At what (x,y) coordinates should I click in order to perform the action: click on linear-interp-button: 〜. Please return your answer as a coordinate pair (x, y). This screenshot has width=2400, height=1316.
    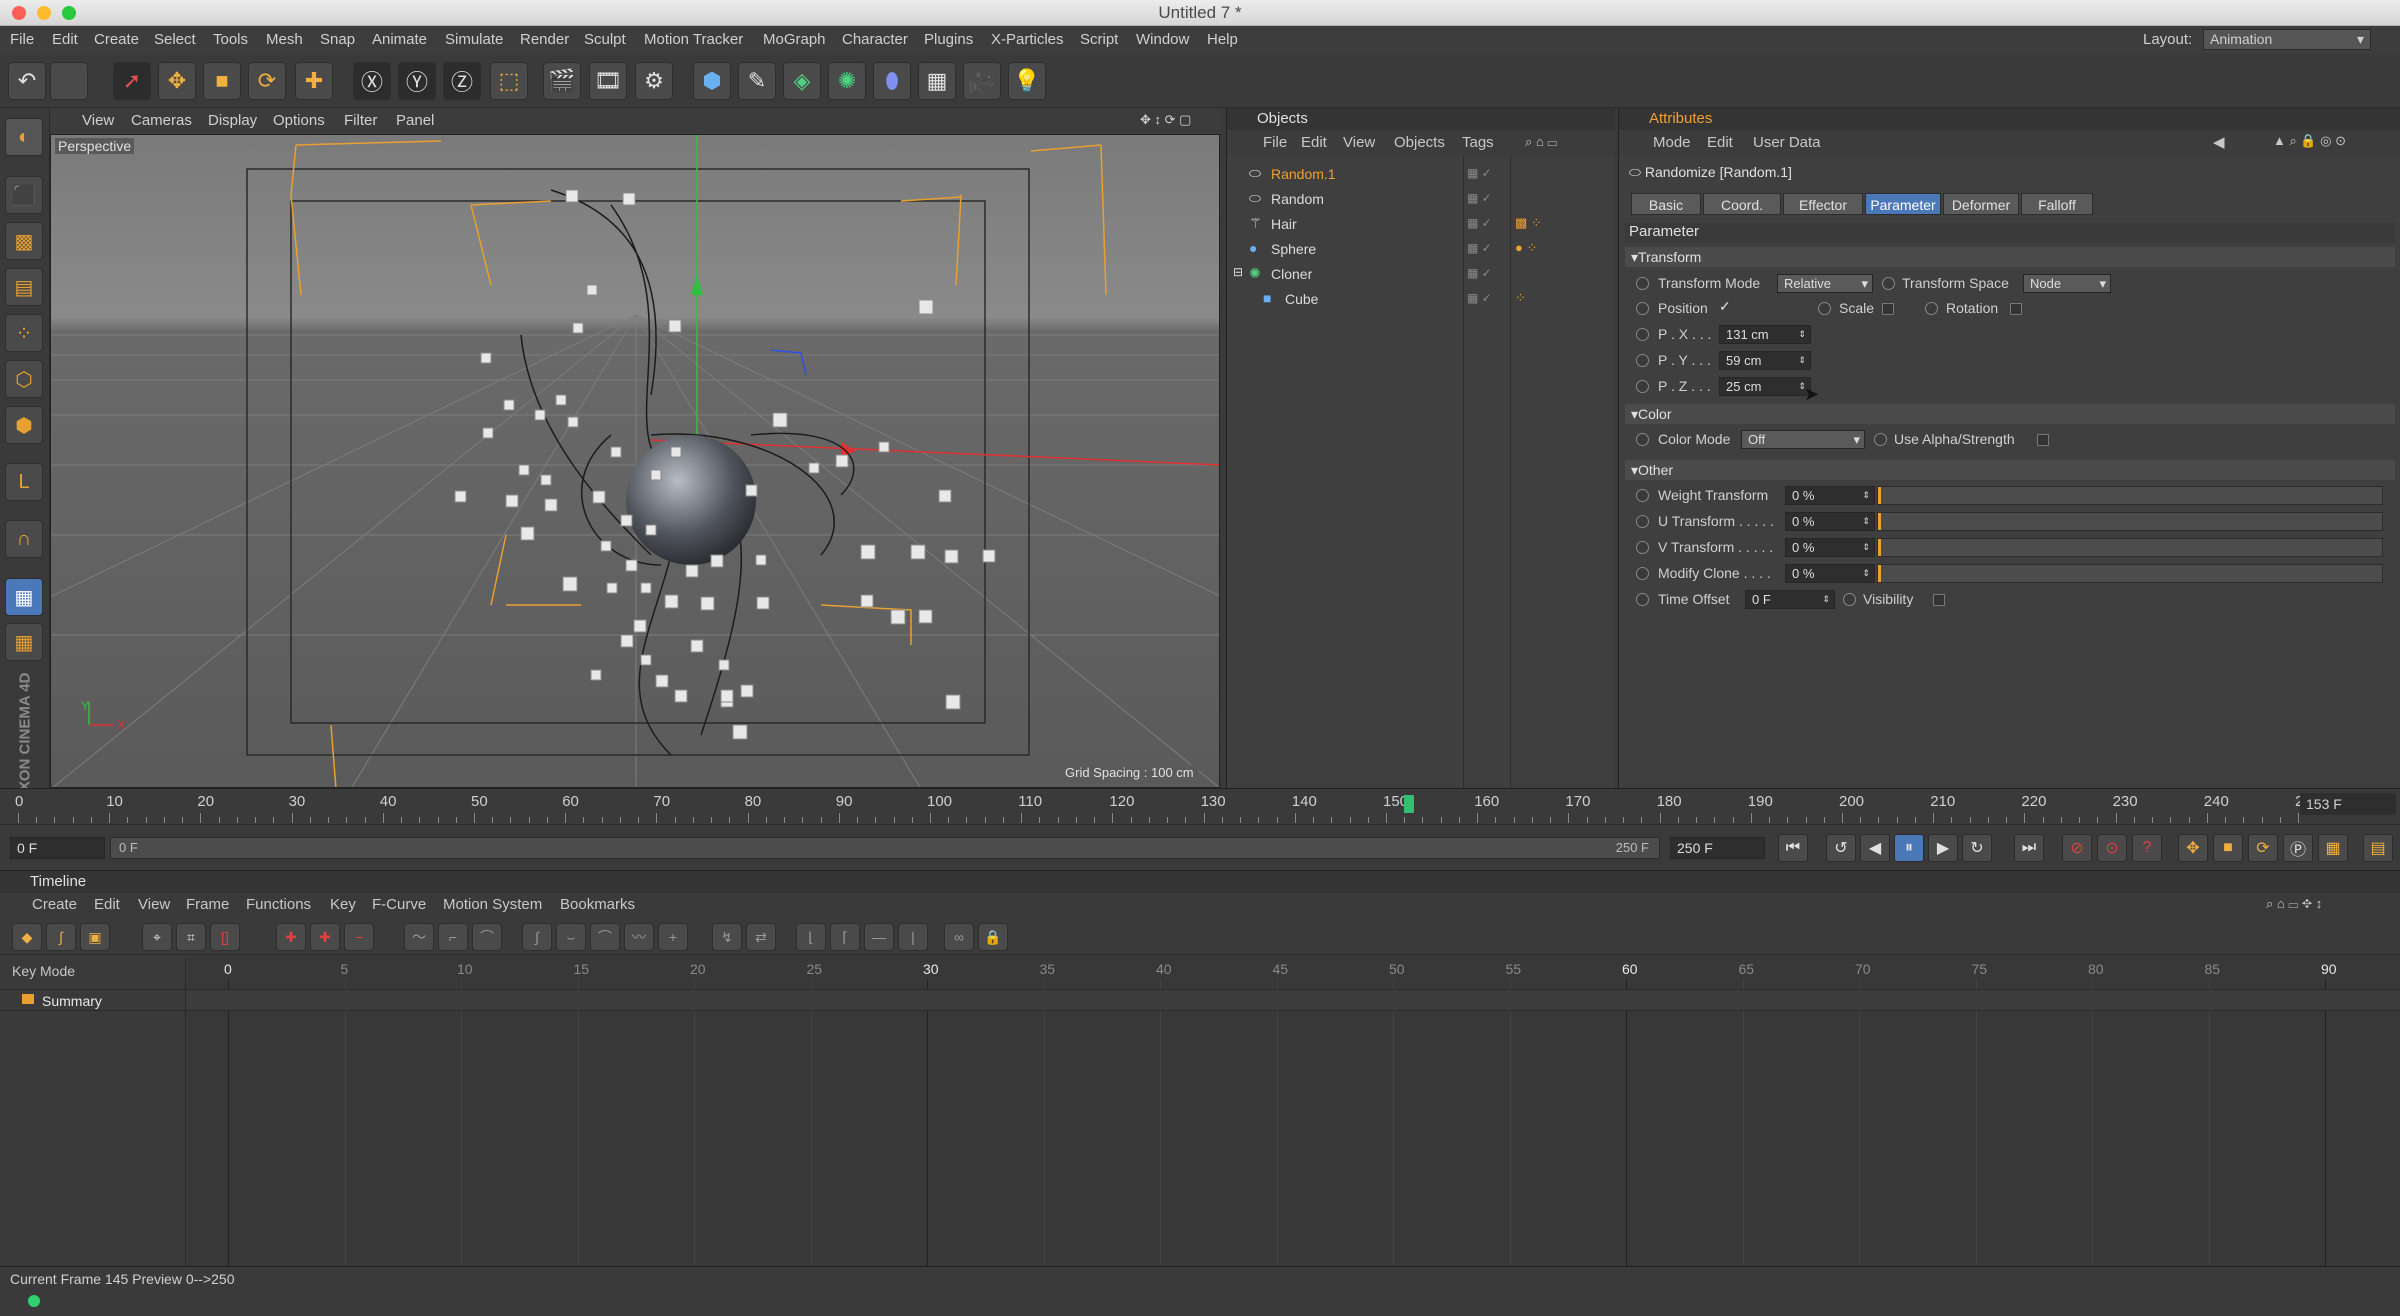
    Looking at the image, I should click on (419, 937).